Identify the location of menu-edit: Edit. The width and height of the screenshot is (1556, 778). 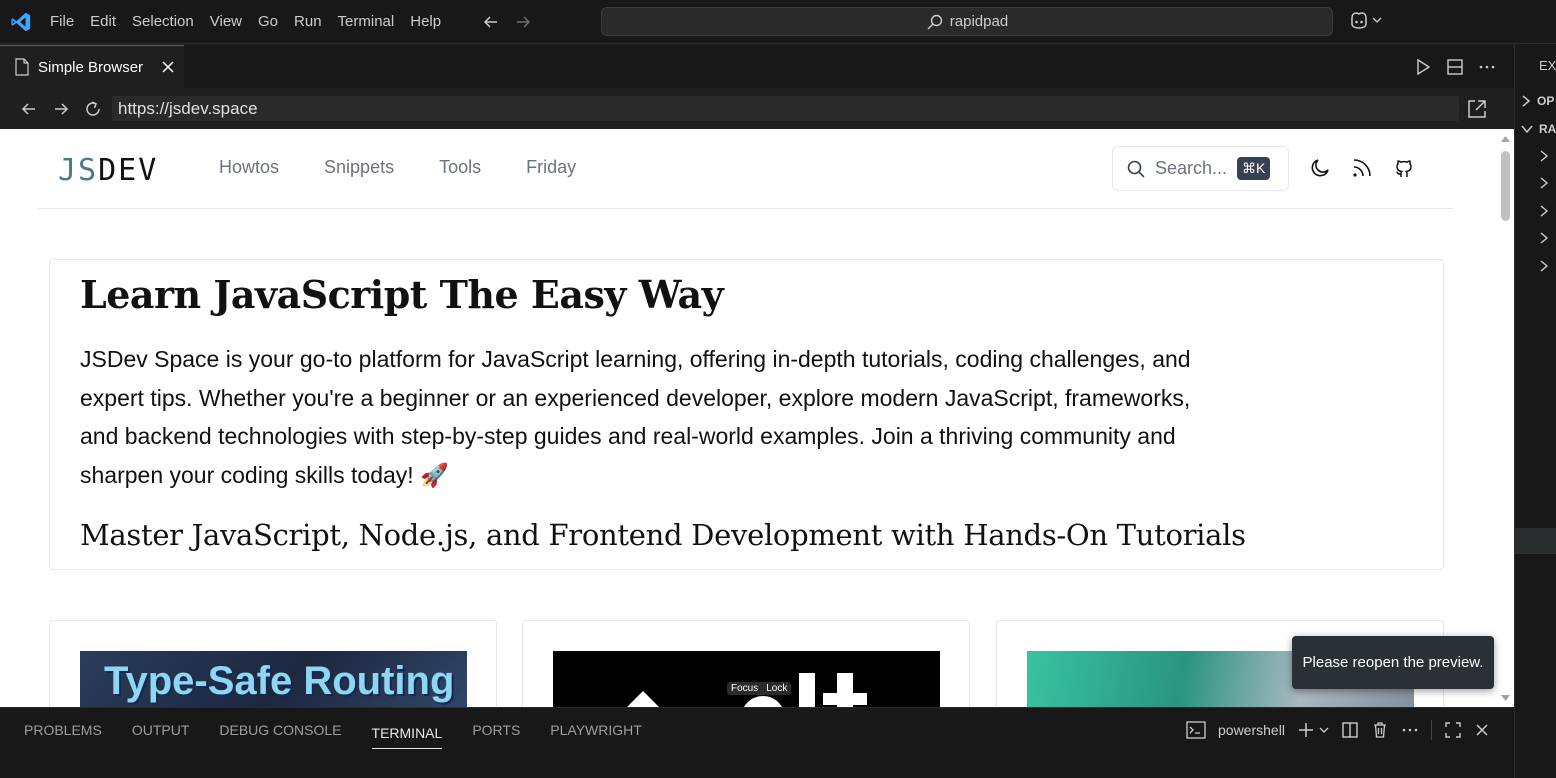
(103, 22).